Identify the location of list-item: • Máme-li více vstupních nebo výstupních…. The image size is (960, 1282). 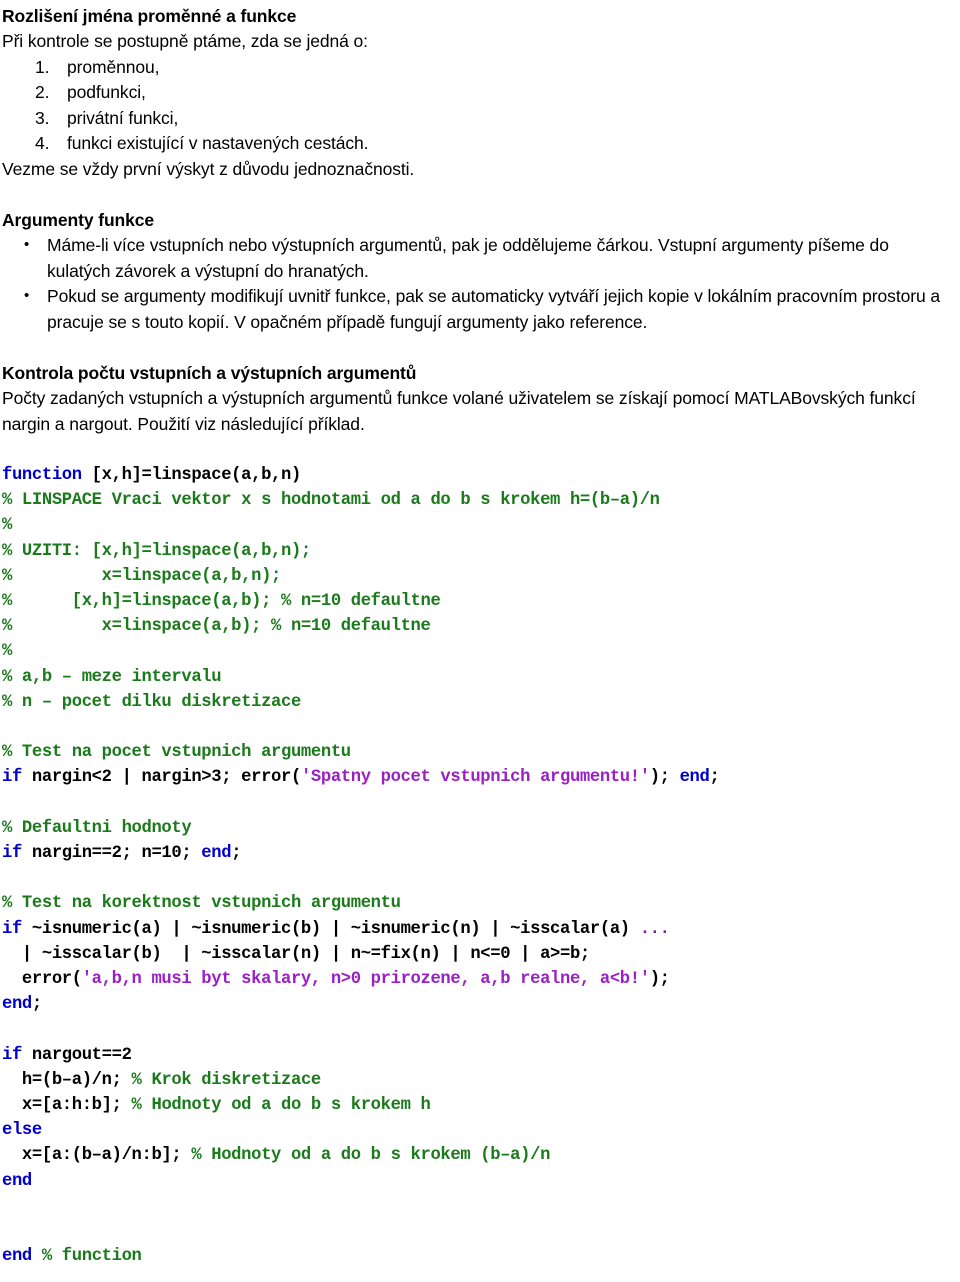
(479, 258).